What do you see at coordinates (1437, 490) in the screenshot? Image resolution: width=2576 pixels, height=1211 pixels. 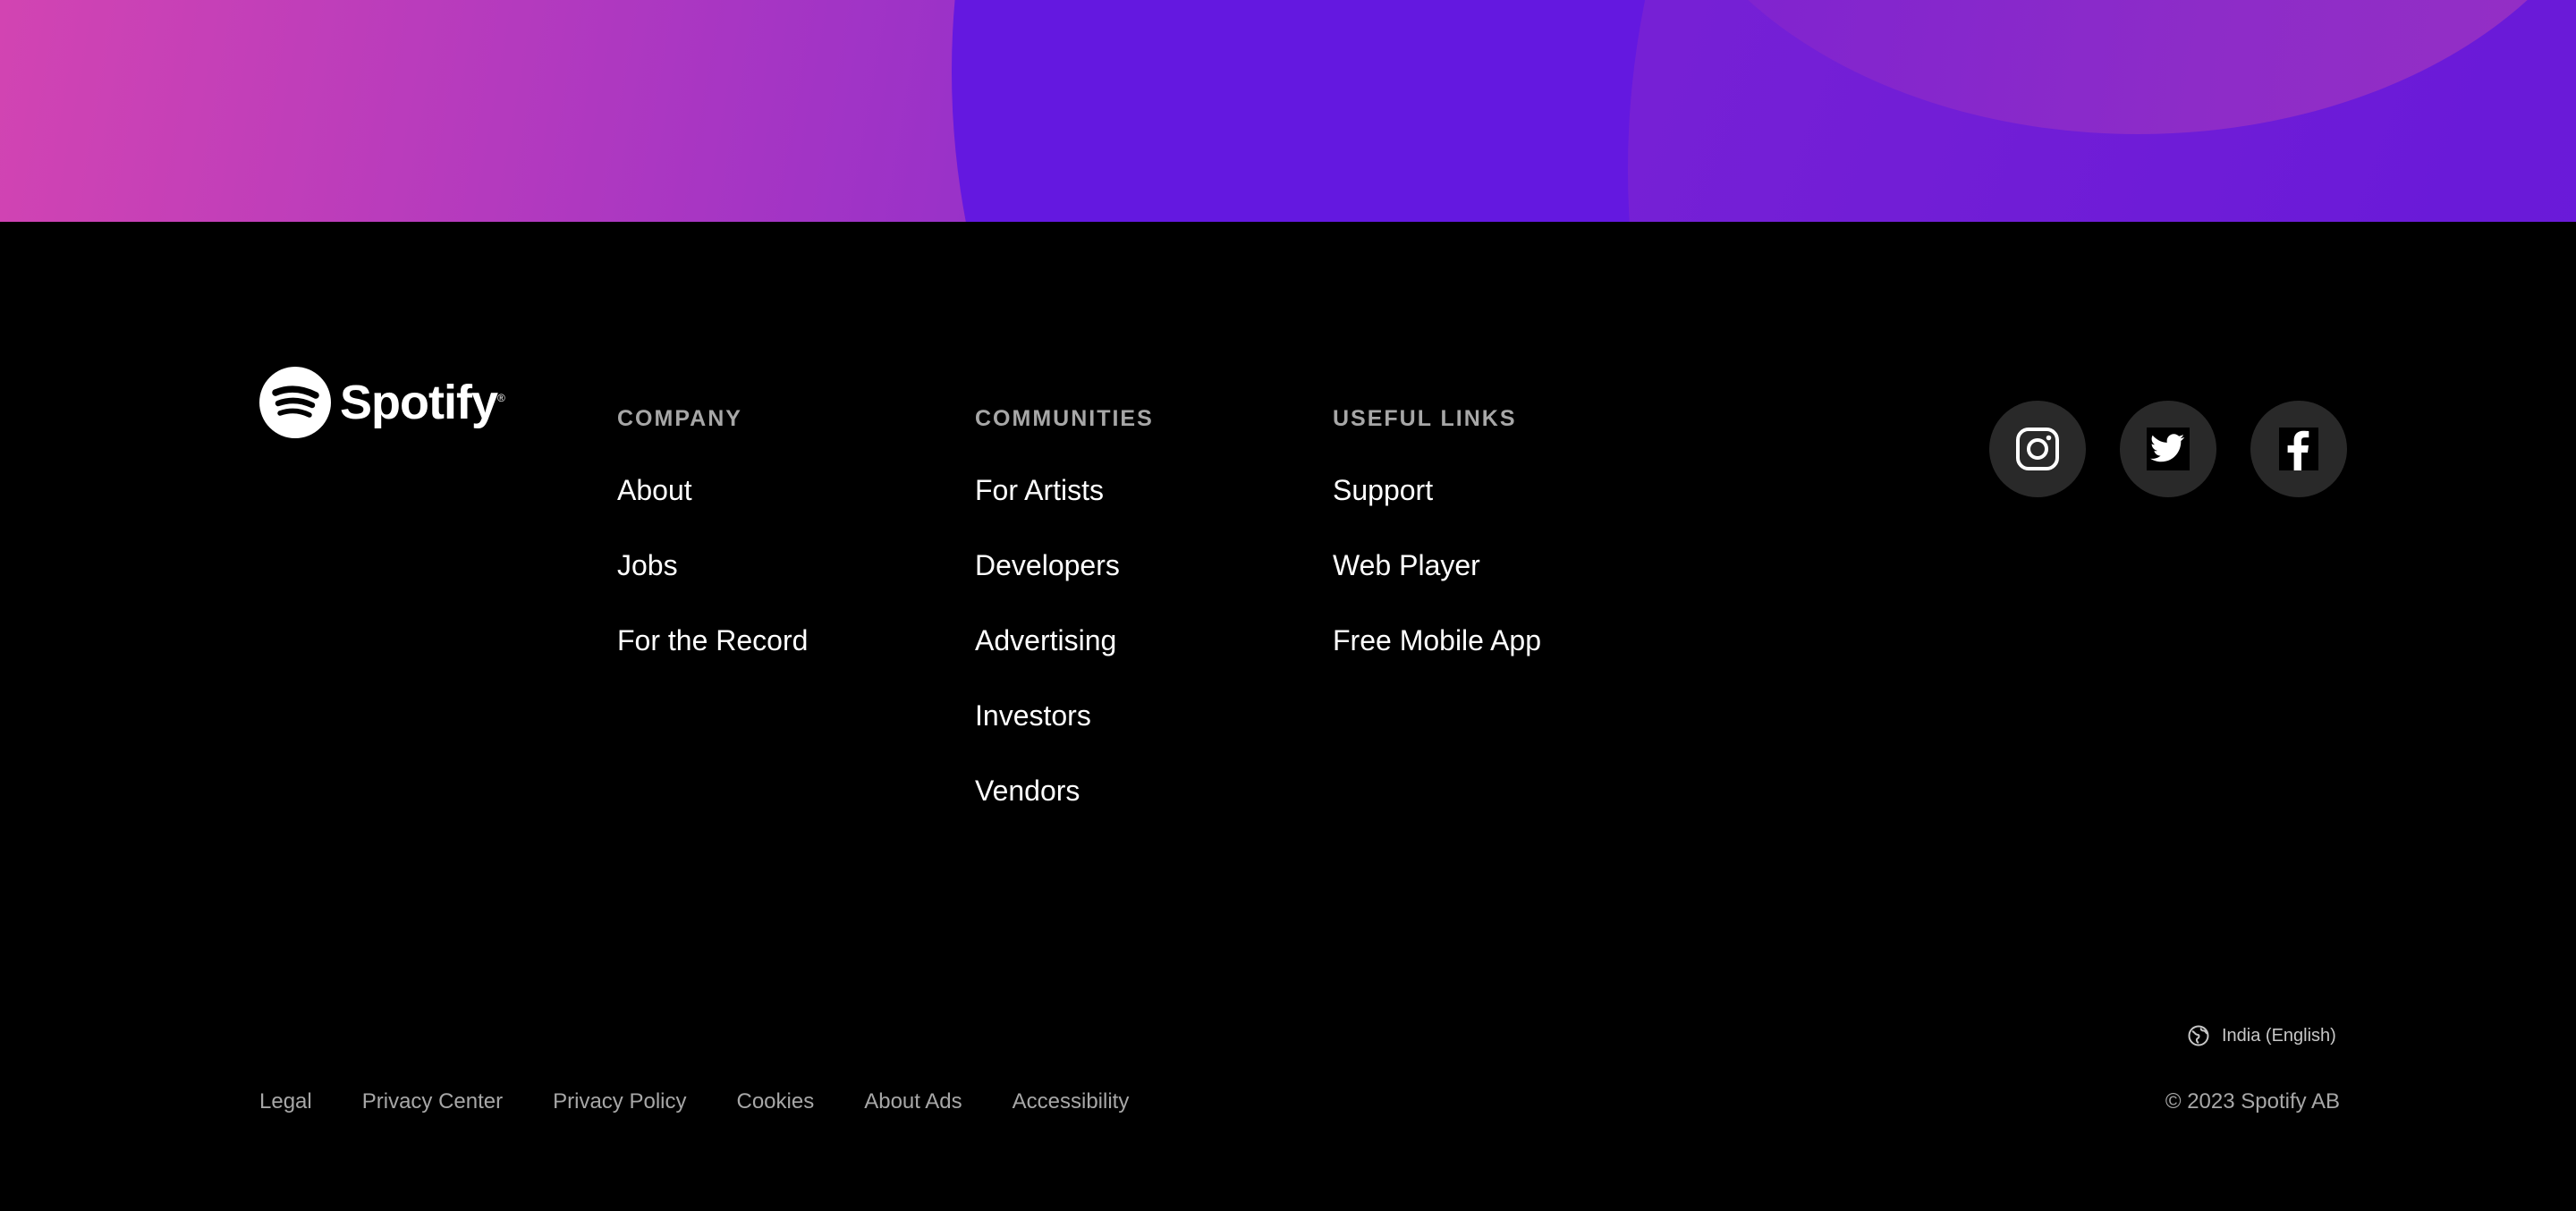 I see `footer-link-support: Support` at bounding box center [1437, 490].